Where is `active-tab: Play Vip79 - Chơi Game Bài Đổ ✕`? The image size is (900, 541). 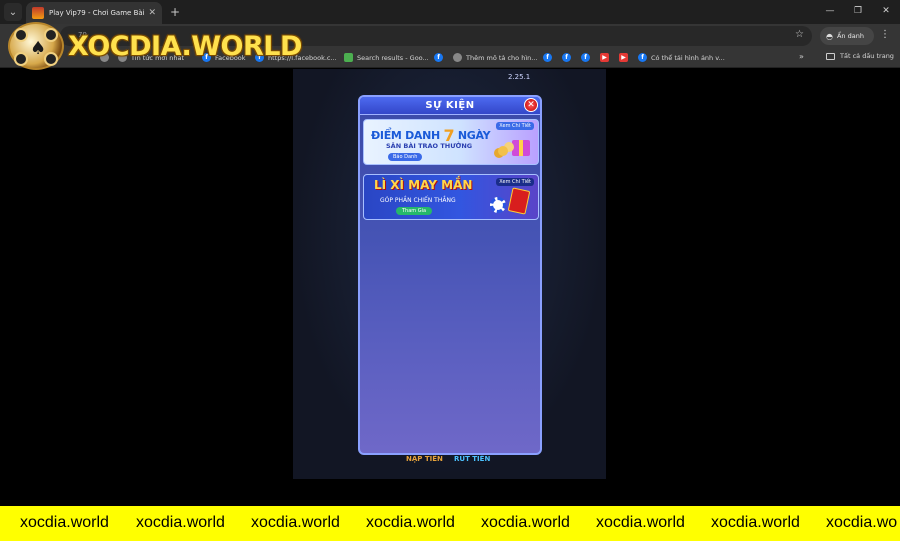
active-tab: Play Vip79 - Chơi Game Bài Đổ ✕ is located at coordinates (94, 13).